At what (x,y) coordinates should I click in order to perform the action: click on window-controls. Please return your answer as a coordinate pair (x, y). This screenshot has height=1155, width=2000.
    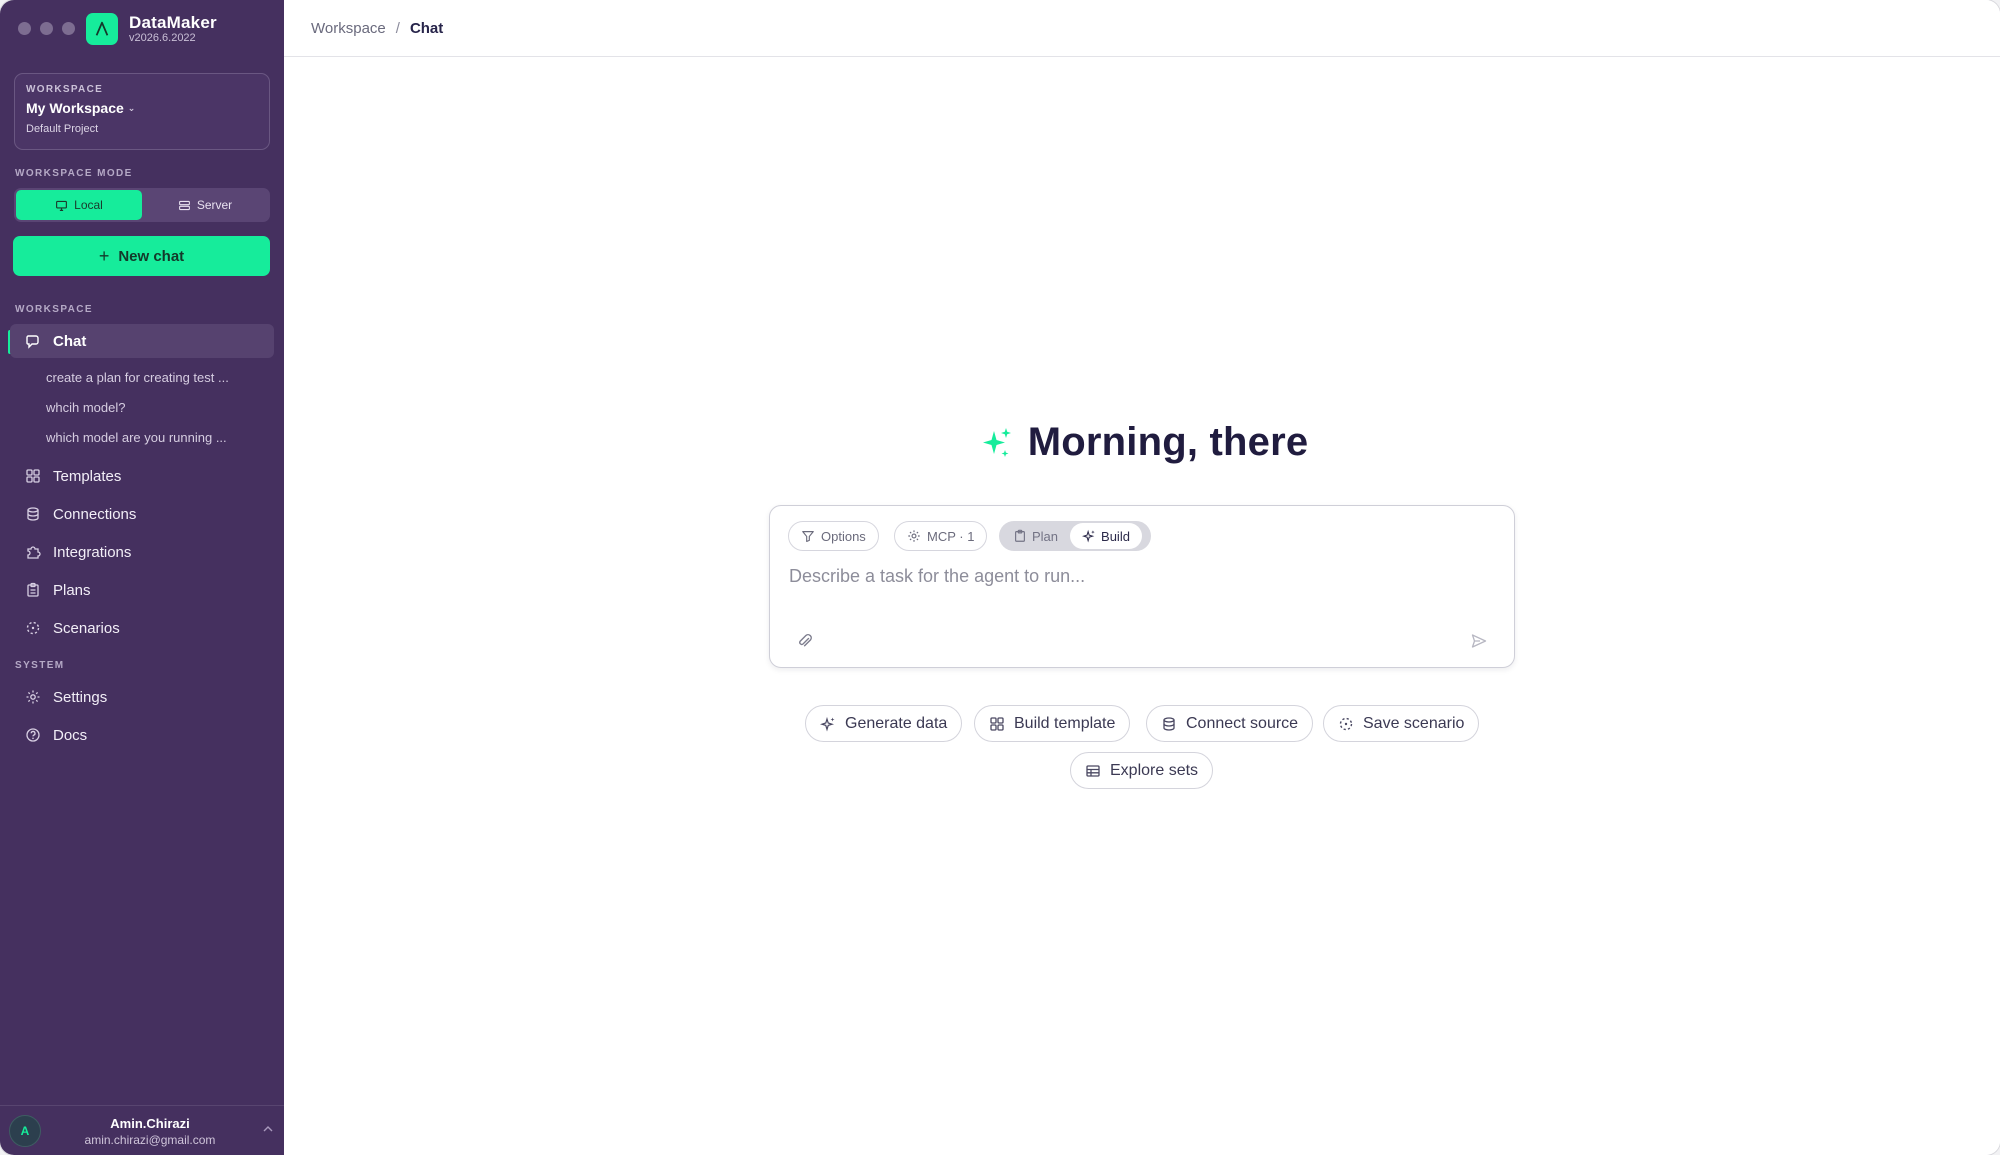
    Looking at the image, I should click on (46, 28).